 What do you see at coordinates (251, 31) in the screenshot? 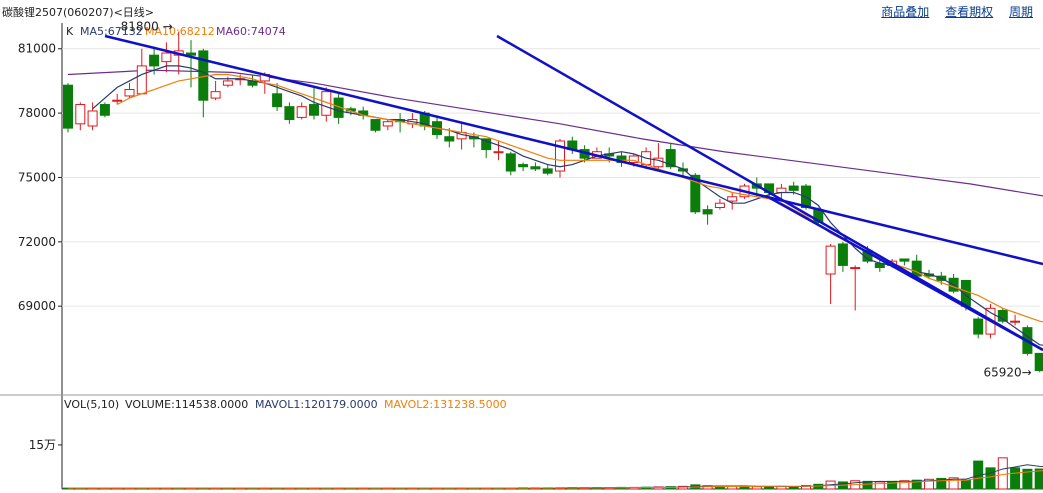
I see `legend-ma60: MA60:74074` at bounding box center [251, 31].